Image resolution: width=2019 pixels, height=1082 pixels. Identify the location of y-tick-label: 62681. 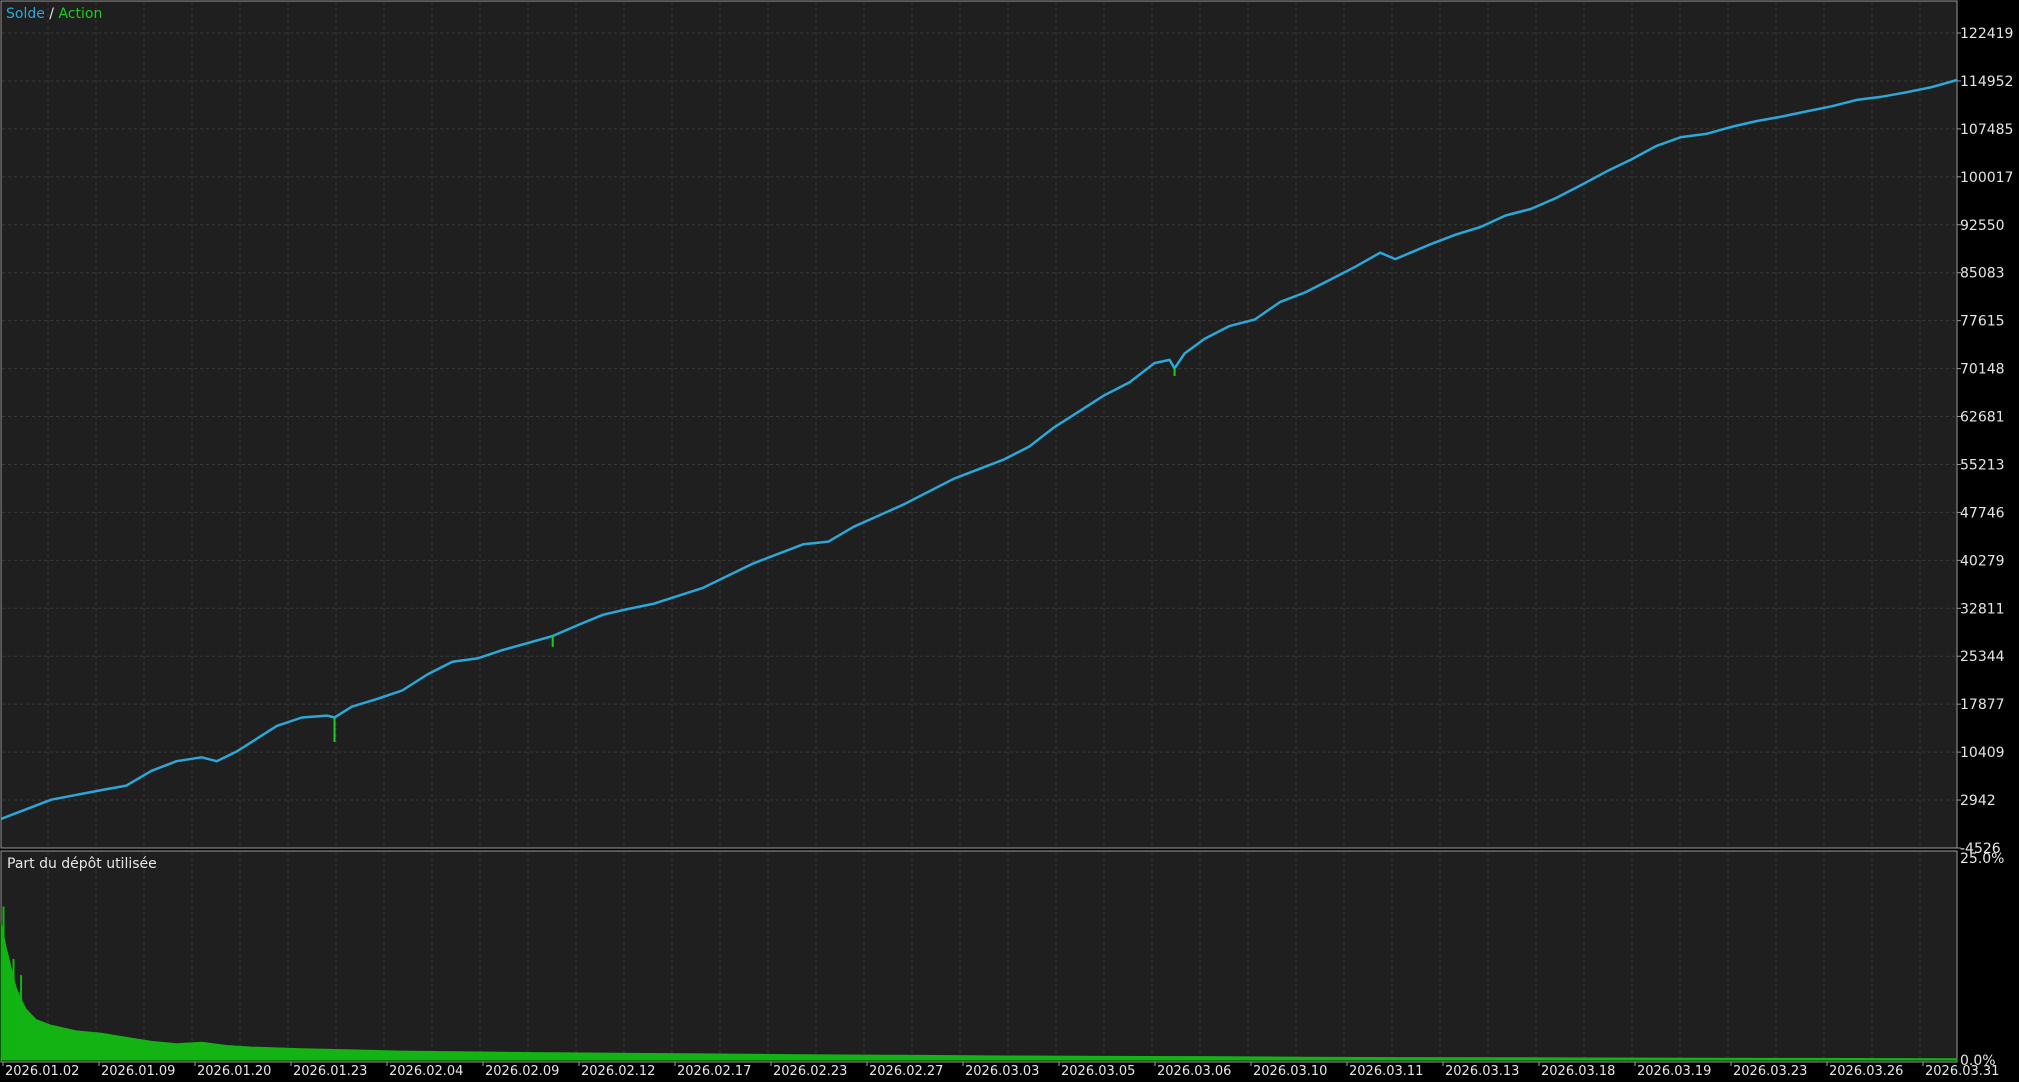
(1982, 418).